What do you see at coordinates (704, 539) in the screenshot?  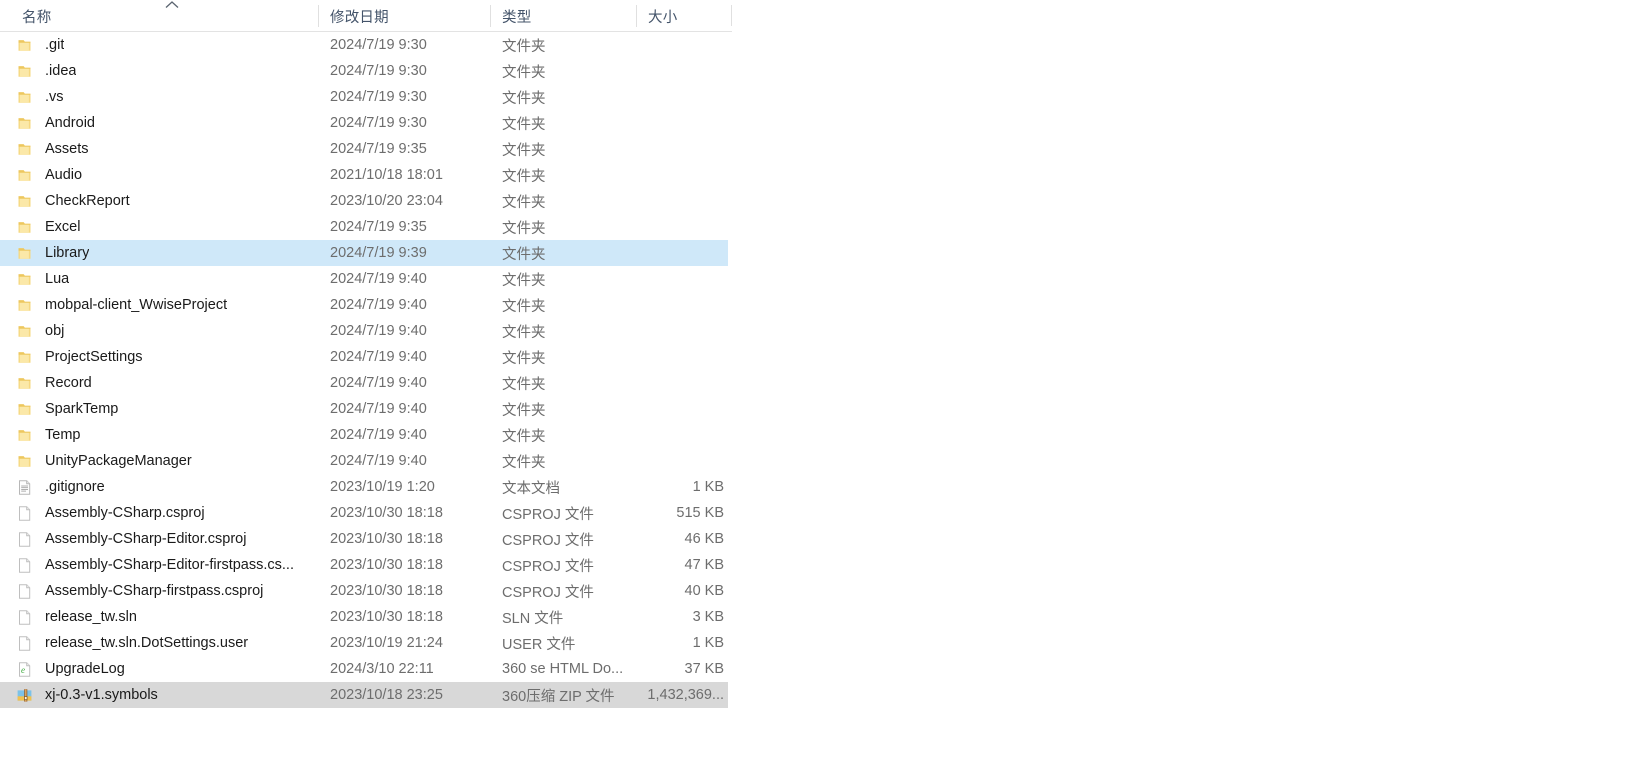 I see `cell-size: 46 KB` at bounding box center [704, 539].